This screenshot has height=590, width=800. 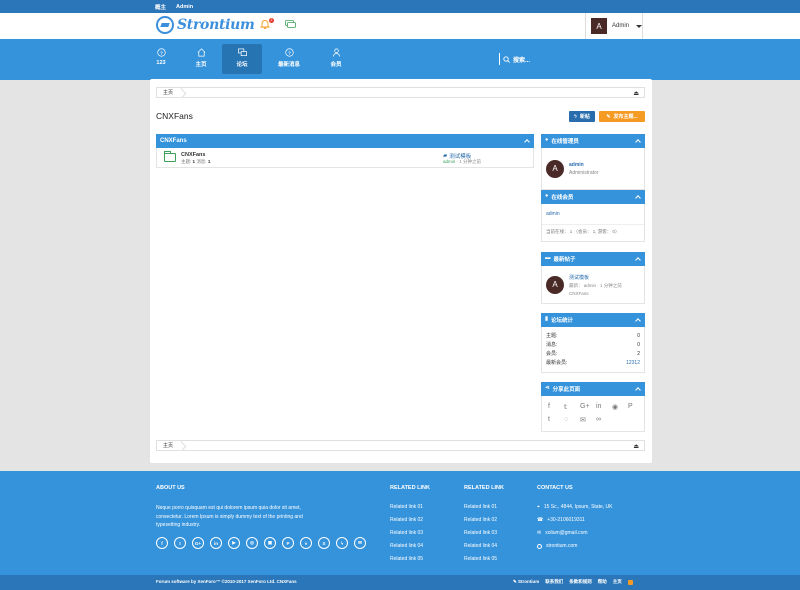 What do you see at coordinates (242, 65) in the screenshot?
I see `nav-label: 论坛` at bounding box center [242, 65].